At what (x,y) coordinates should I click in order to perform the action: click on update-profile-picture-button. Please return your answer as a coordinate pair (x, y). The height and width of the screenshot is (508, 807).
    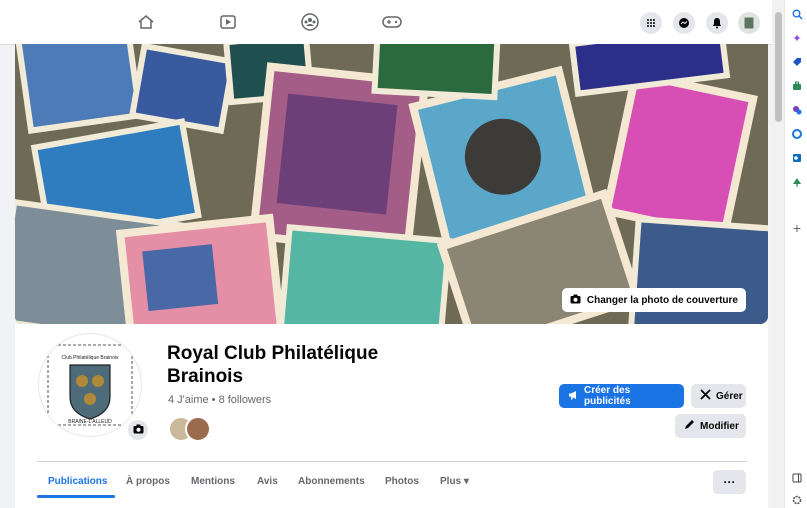
    Looking at the image, I should click on (138, 430).